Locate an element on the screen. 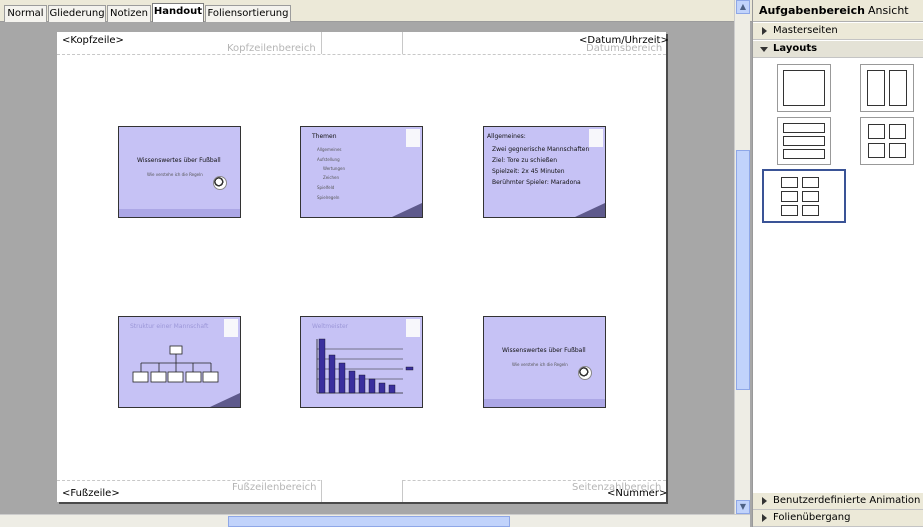 Image resolution: width=923 pixels, height=527 pixels. layout-one-slide is located at coordinates (804, 88).